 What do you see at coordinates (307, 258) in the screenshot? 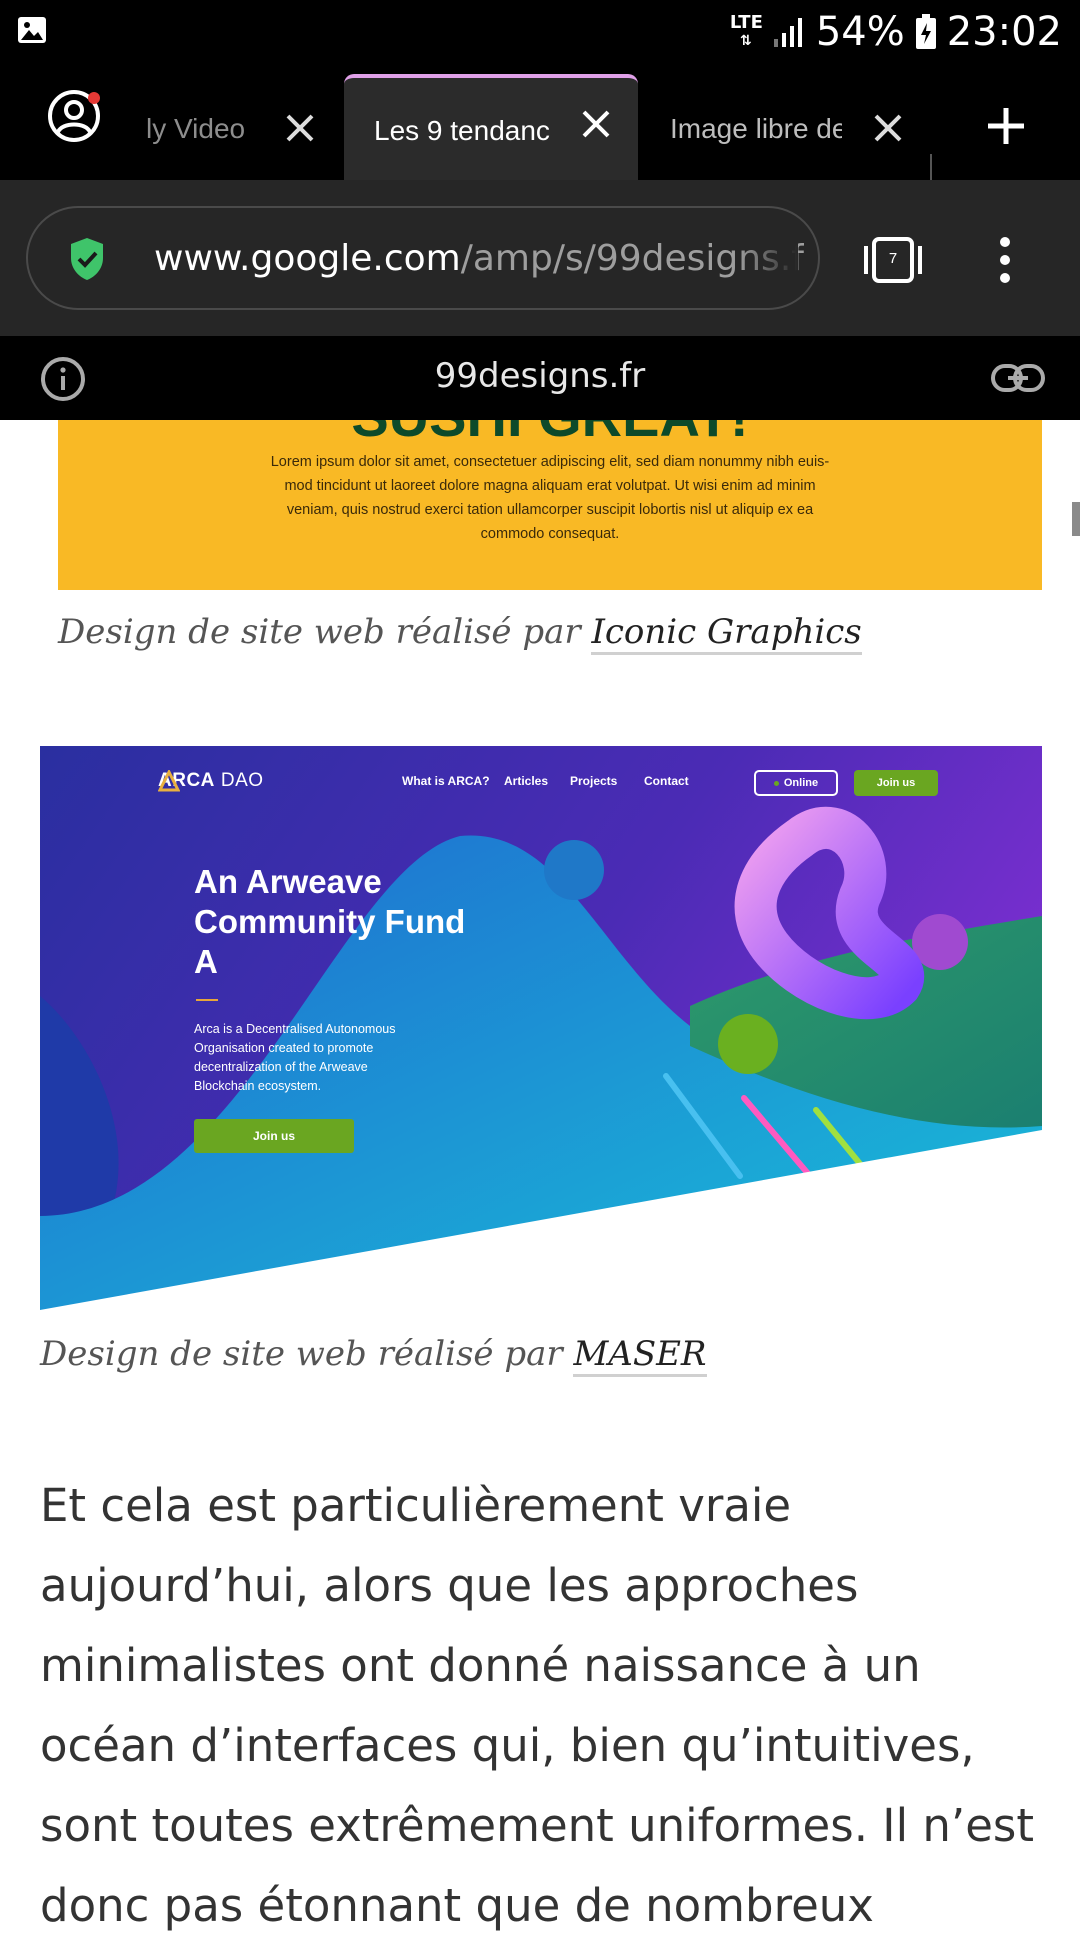
I see `url-host: www.google.com` at bounding box center [307, 258].